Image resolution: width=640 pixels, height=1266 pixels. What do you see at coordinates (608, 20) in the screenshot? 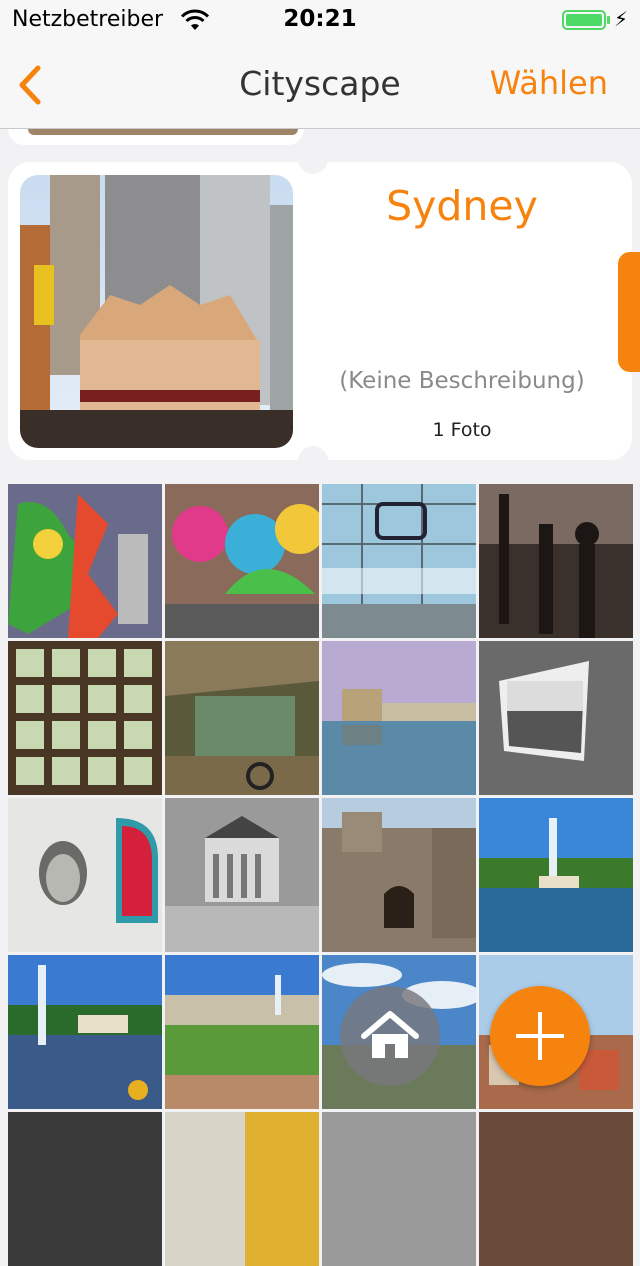
I see `battery-tip` at bounding box center [608, 20].